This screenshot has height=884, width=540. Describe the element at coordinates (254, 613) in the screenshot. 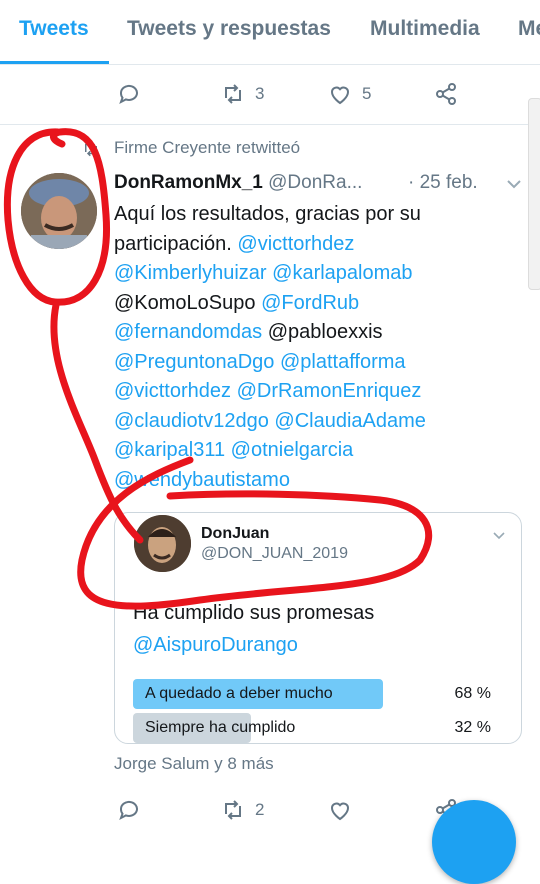

I see `quoted-text: Ha cumplido sus promesas` at that location.